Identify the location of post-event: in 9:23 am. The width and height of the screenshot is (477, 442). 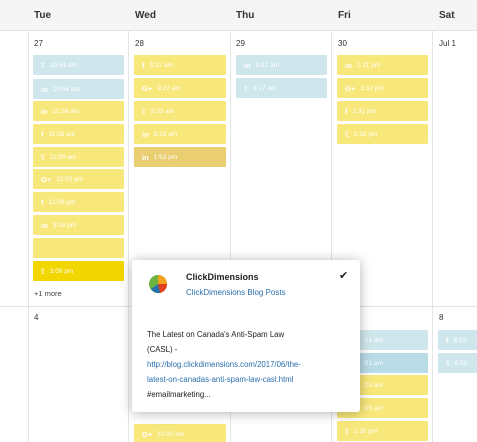
(180, 134).